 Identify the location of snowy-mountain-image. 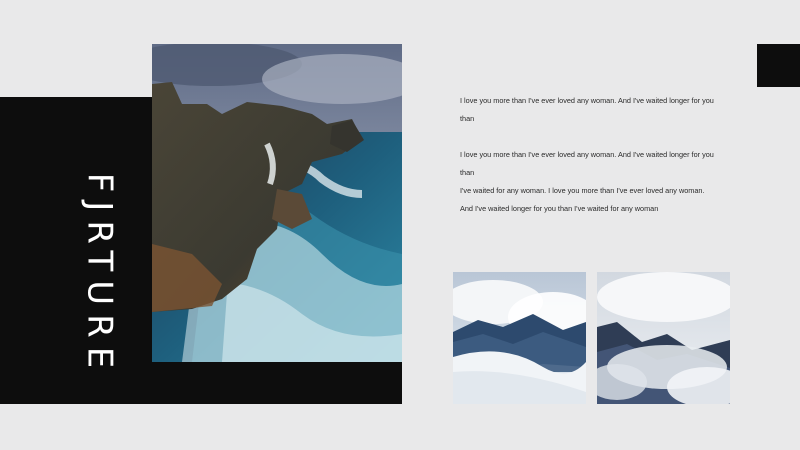
(519, 338).